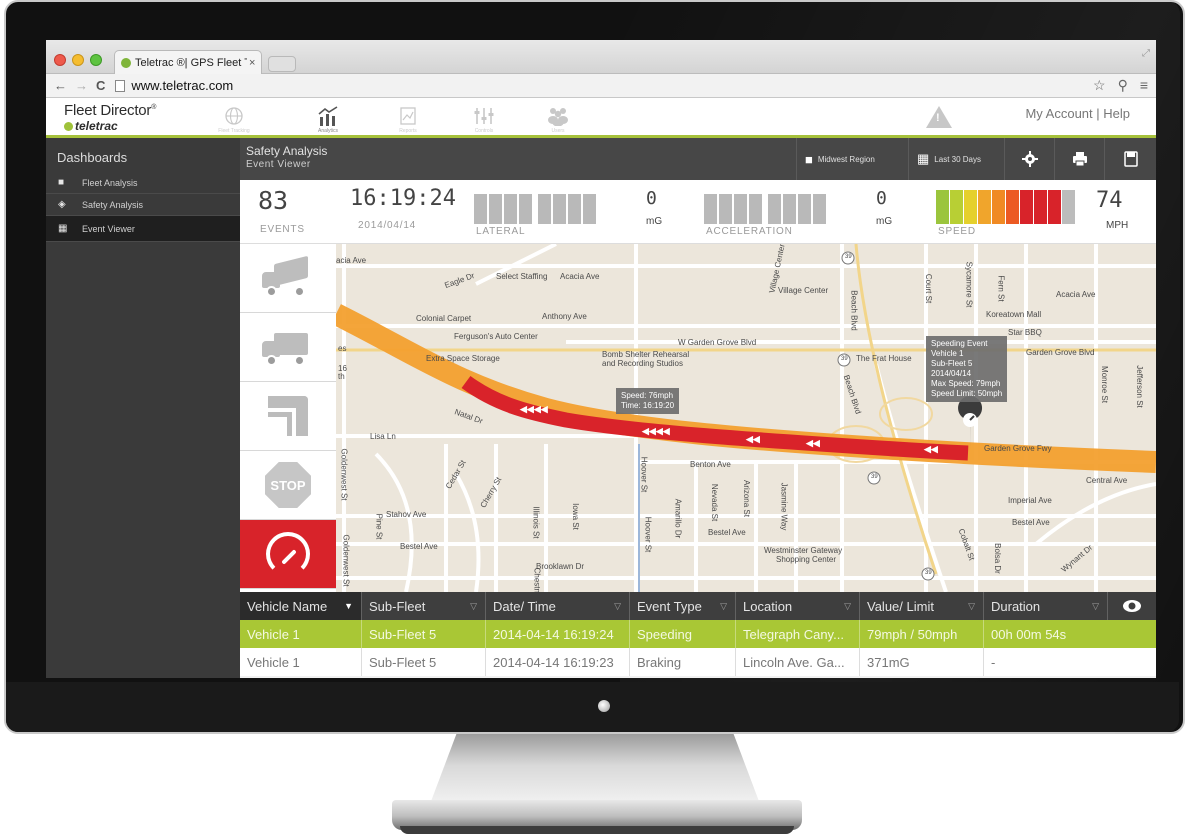 The height and width of the screenshot is (837, 1189). I want to click on sidebar-item-safety-analysis: ◈ Safety Analysis, so click(143, 205).